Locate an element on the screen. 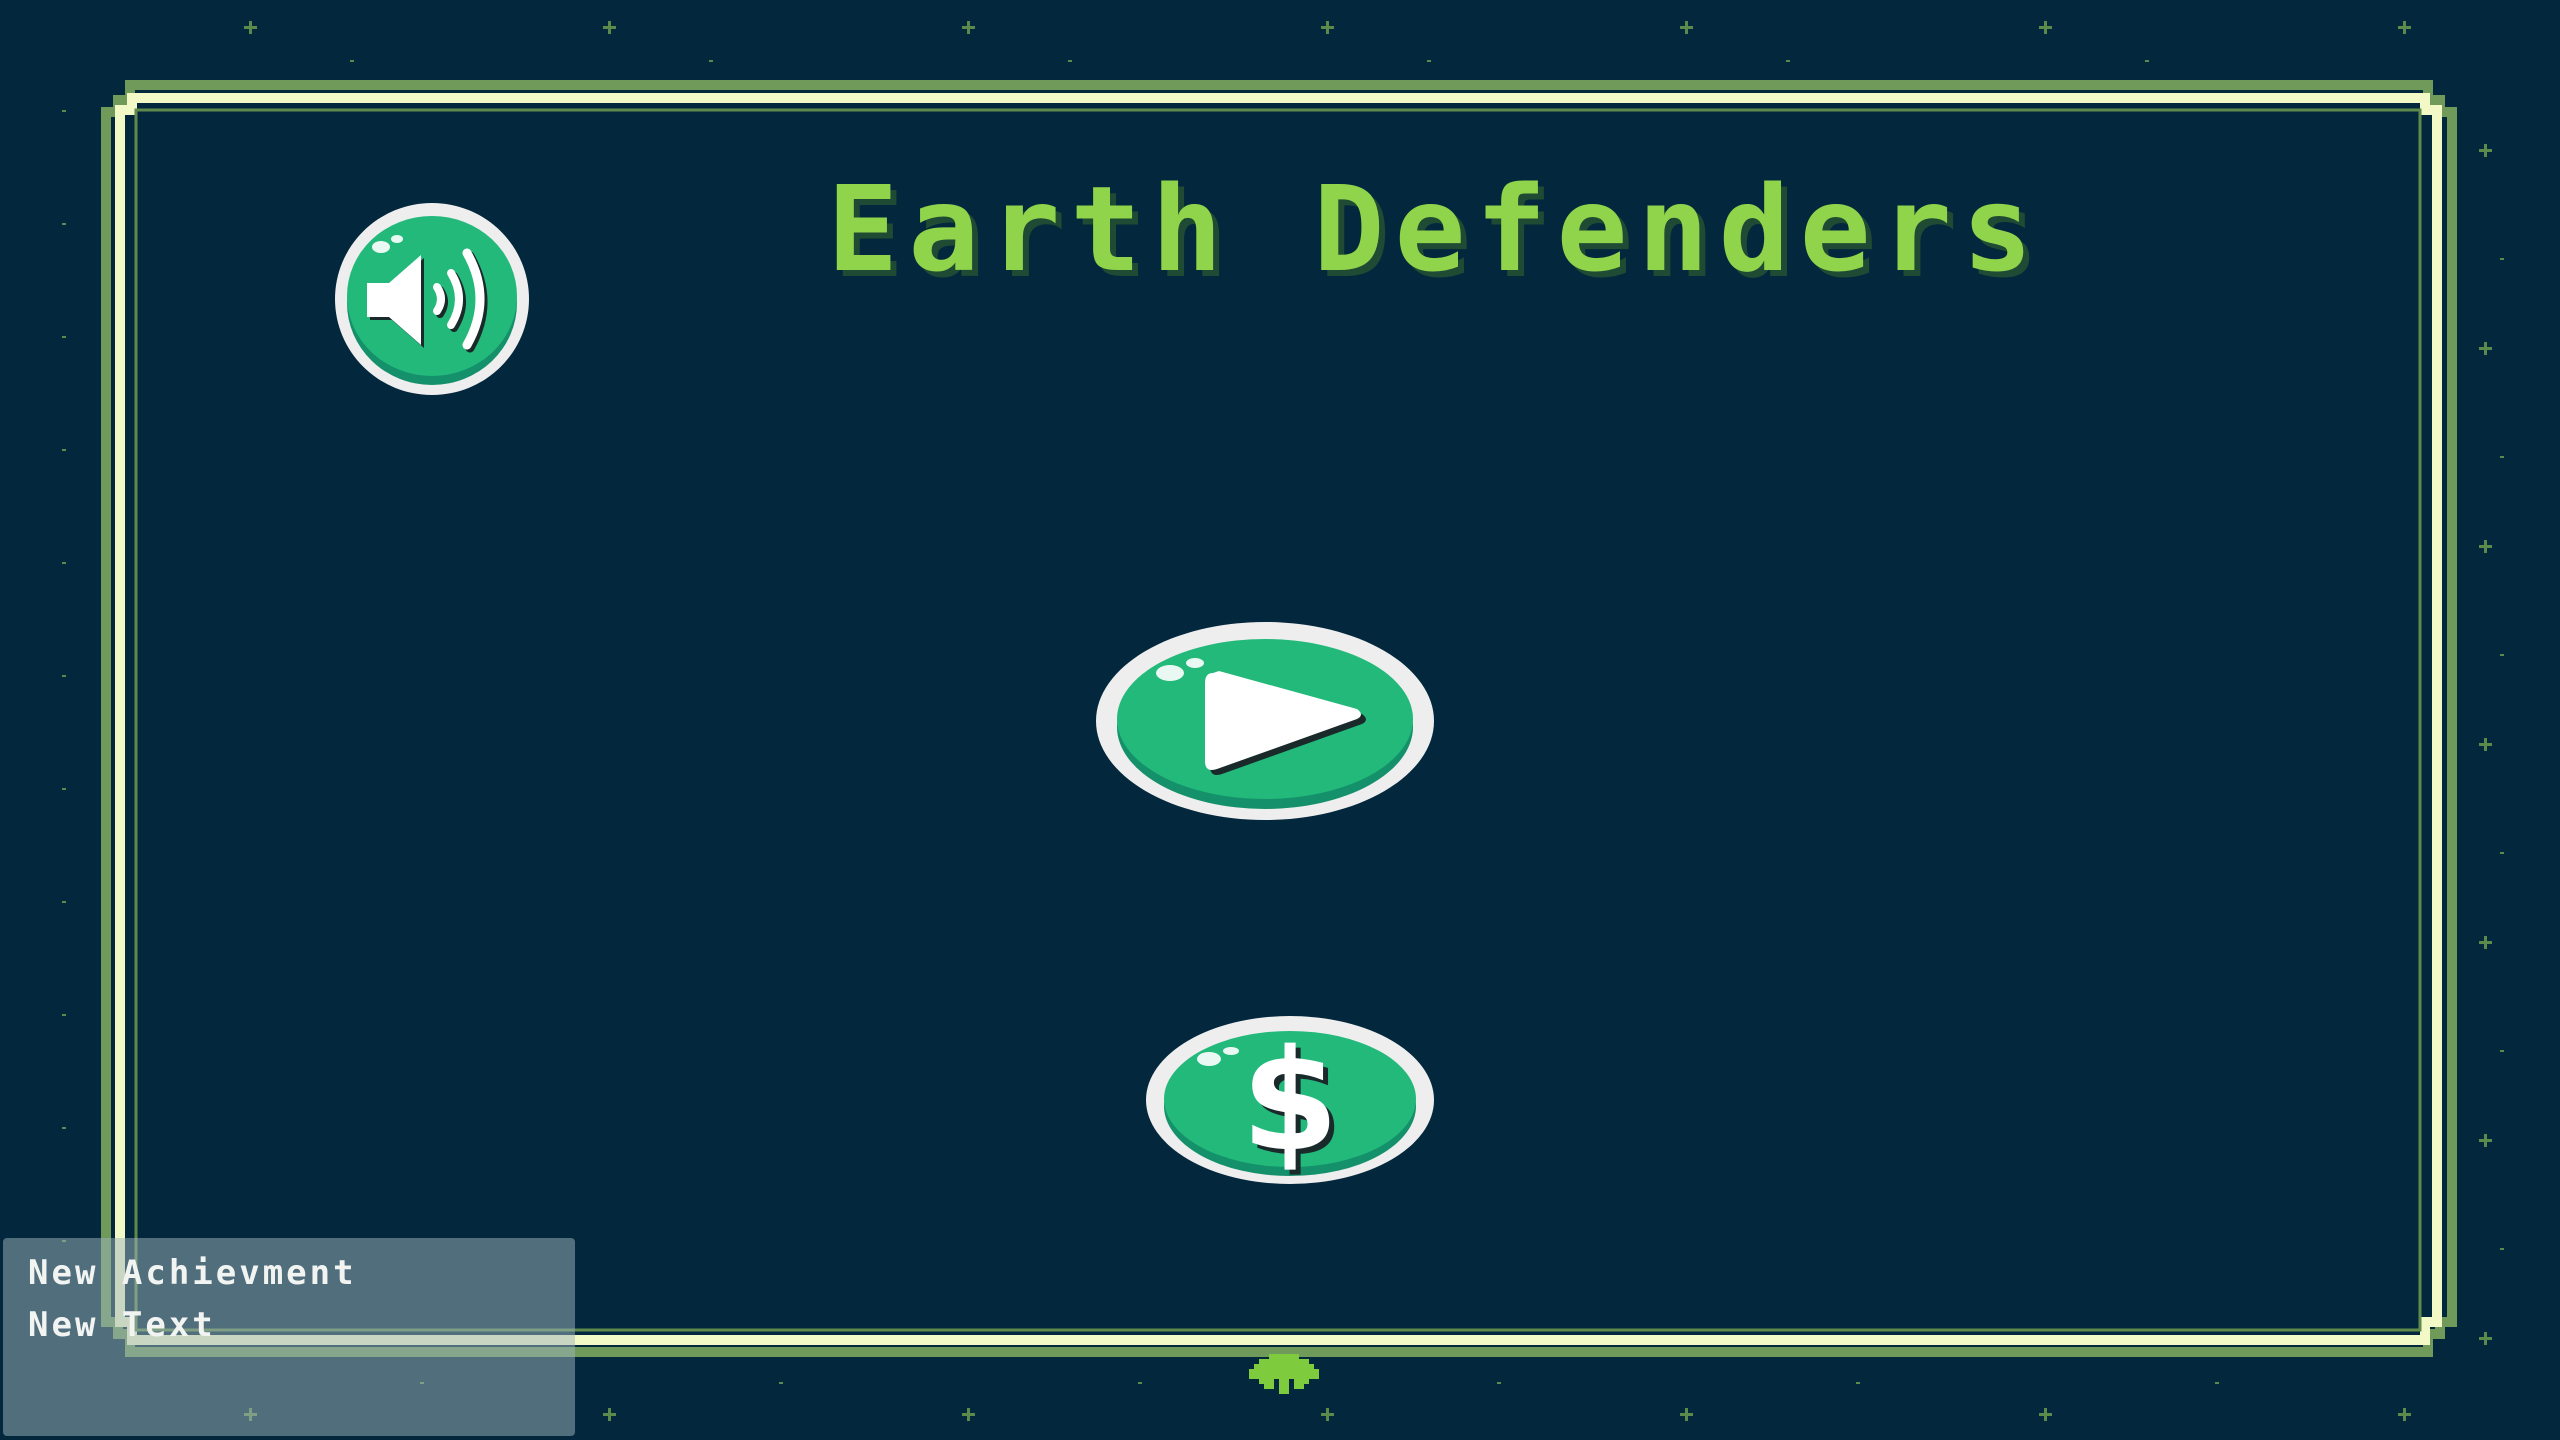 This screenshot has width=2560, height=1440. dollar-symbol: $ is located at coordinates (1289, 1101).